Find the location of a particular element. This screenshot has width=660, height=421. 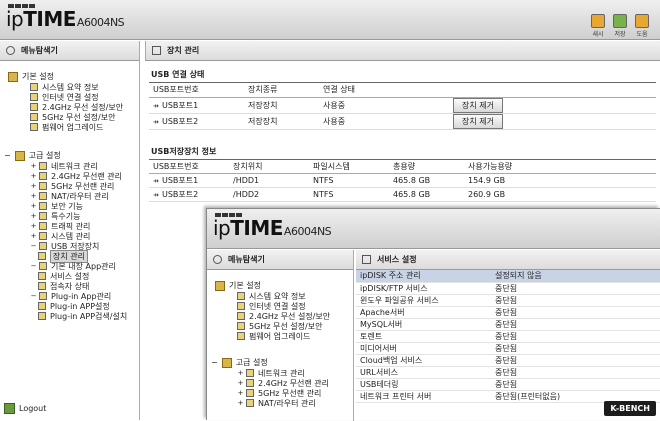

table-row: USB테더링 중단됨 is located at coordinates (508, 384).